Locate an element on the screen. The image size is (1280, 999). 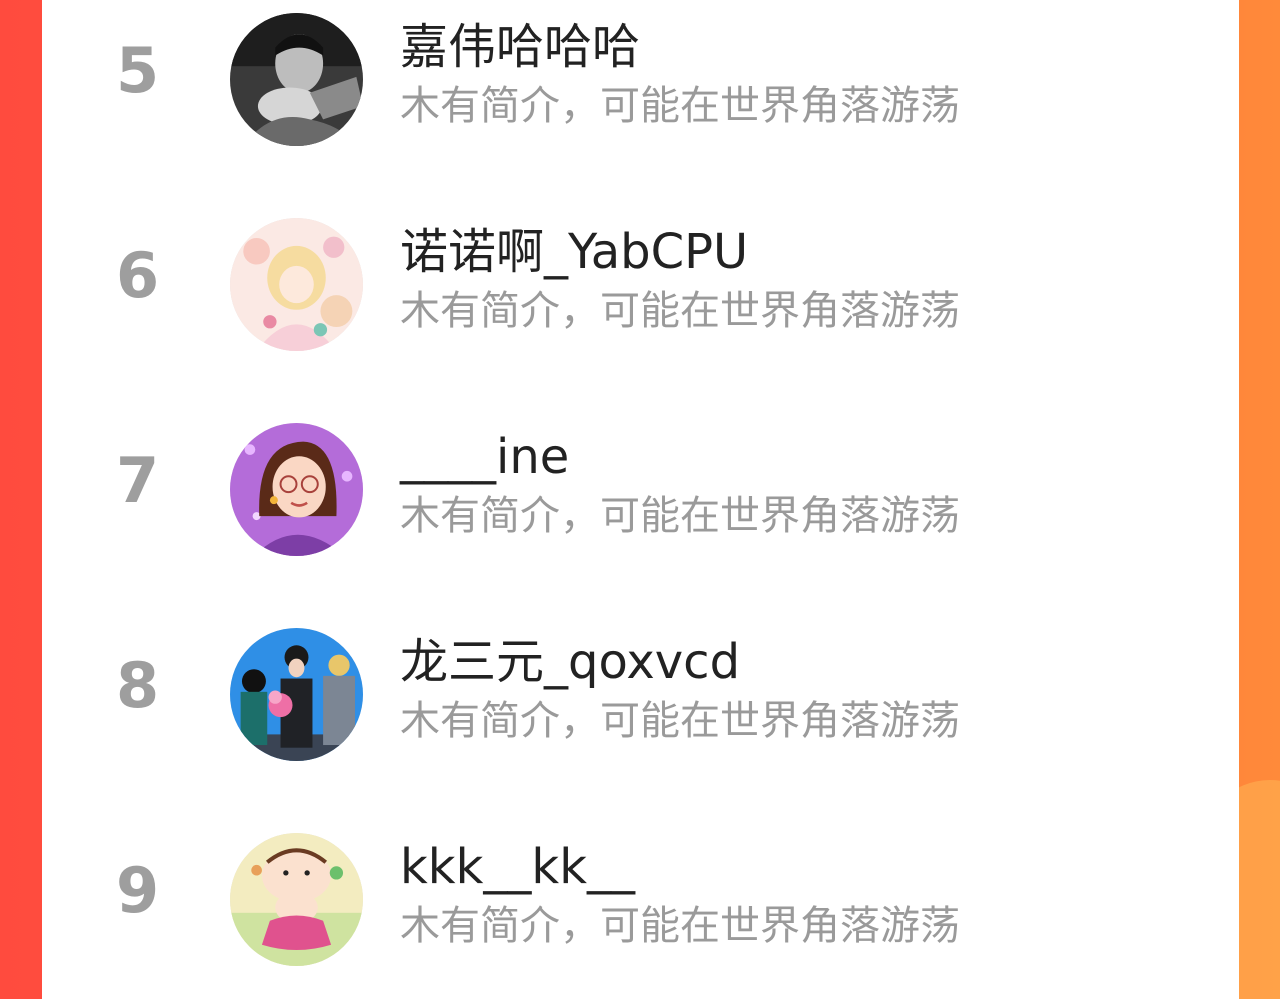
rank-number: 6 is located at coordinates (138, 275).